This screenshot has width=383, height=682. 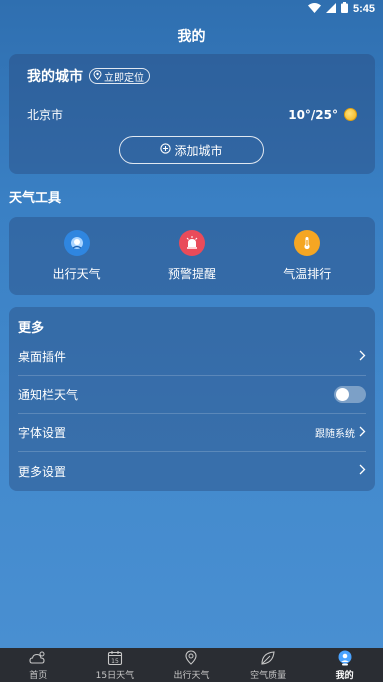 I want to click on tool-travel-weather: 出行天气, so click(x=77, y=256).